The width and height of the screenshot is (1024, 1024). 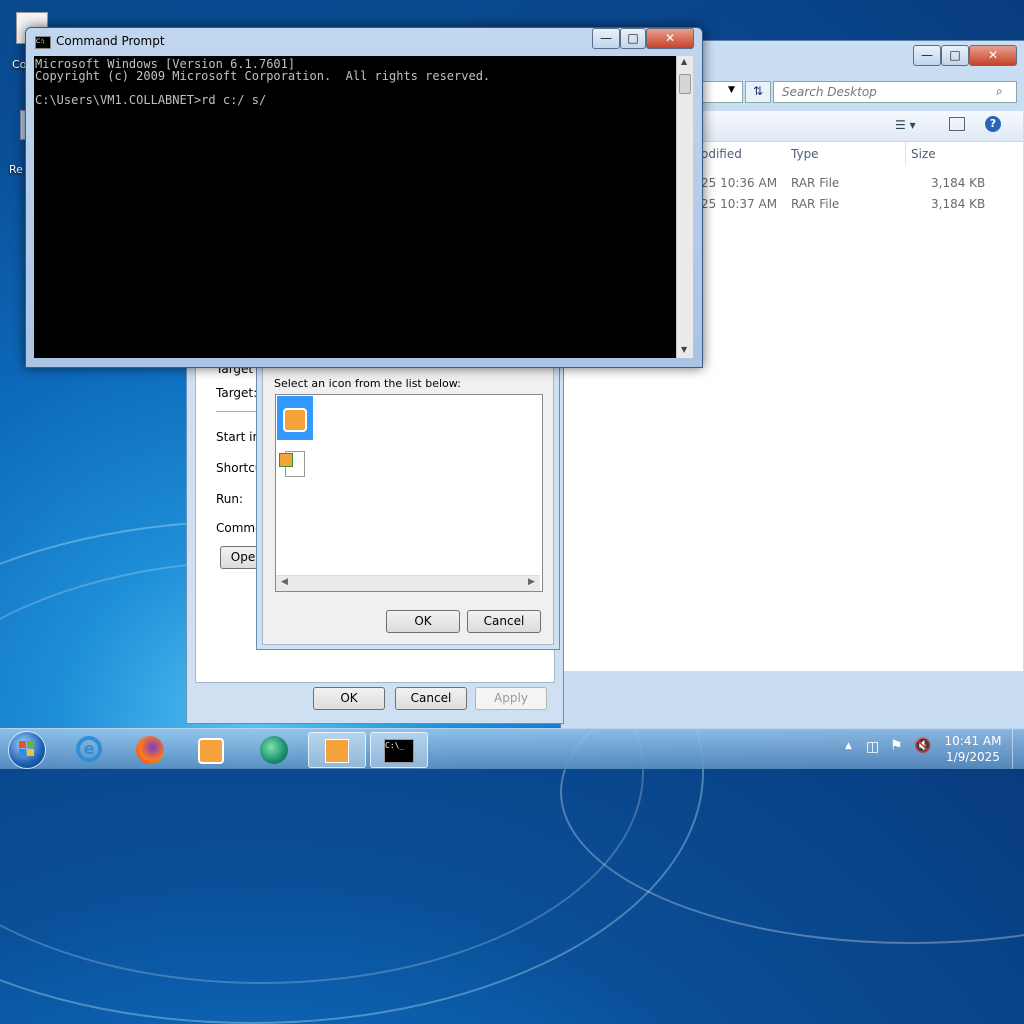 What do you see at coordinates (815, 204) in the screenshot?
I see `row-2-type: RAR File` at bounding box center [815, 204].